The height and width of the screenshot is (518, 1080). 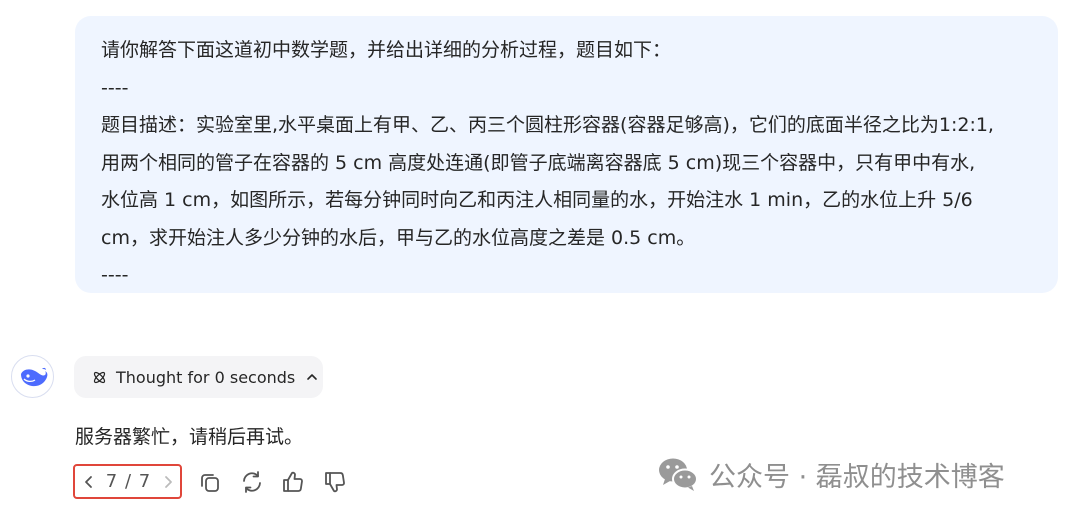 What do you see at coordinates (386, 50) in the screenshot?
I see `user-message-line: 请你解答下面这道初中数学题，并给出详细的分析过程，题目如下：` at bounding box center [386, 50].